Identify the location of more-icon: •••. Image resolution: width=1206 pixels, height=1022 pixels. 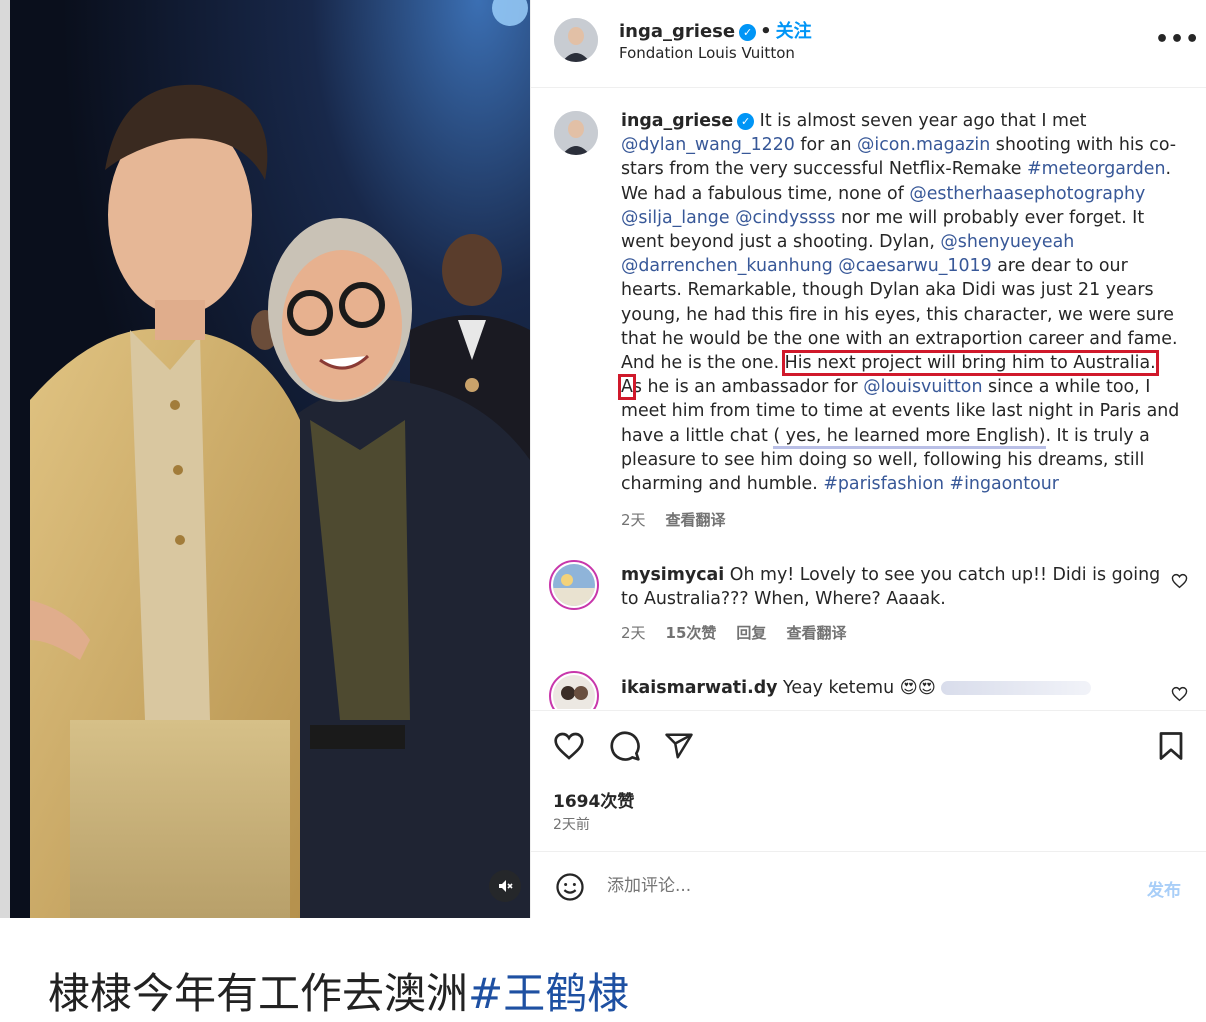
(1177, 39).